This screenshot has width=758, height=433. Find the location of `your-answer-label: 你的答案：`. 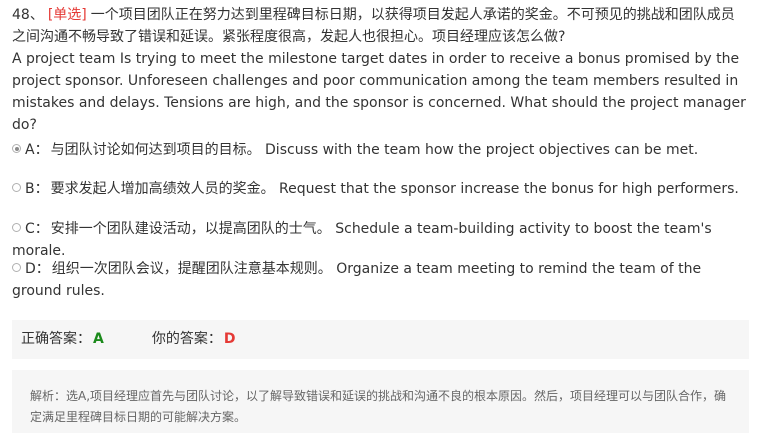

your-answer-label: 你的答案： is located at coordinates (186, 339).